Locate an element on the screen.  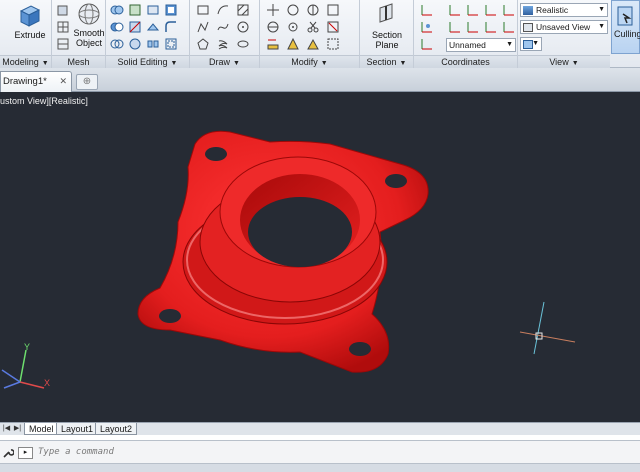
mesh-box-icon is located at coordinates (63, 10).